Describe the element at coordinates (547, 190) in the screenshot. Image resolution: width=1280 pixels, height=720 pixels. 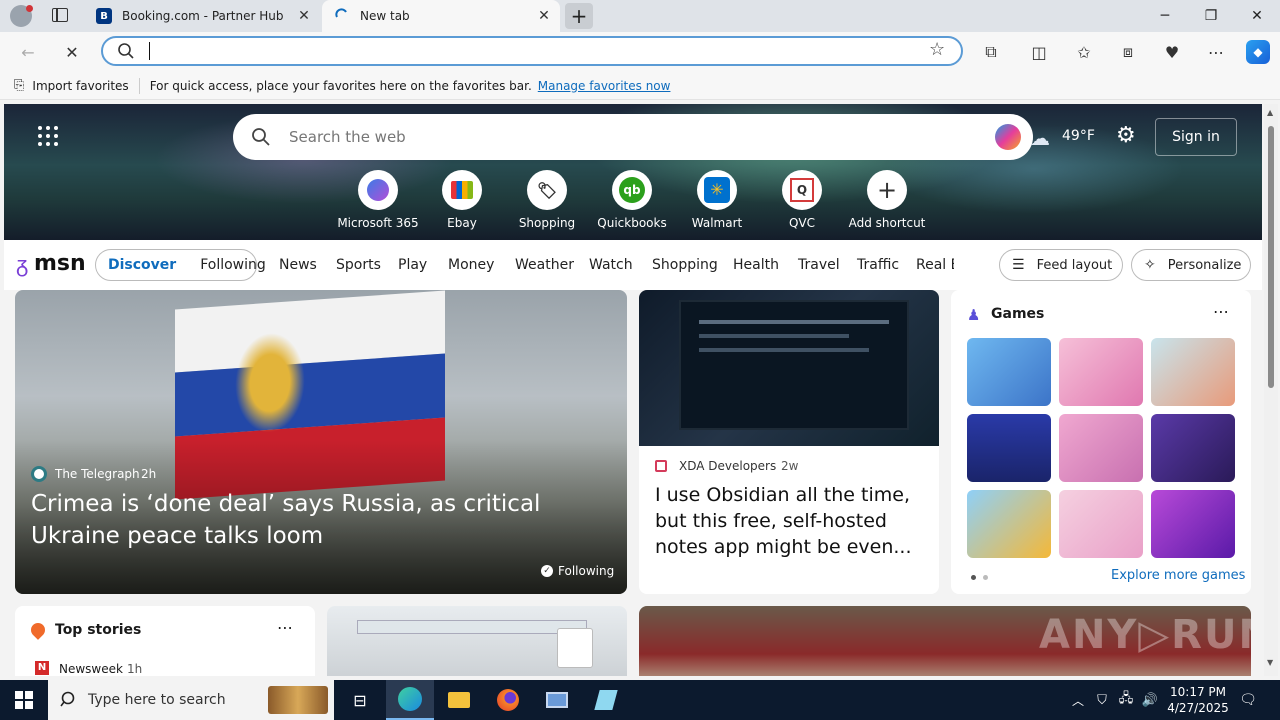
I see `shopping-tag-icon: 🏷` at that location.